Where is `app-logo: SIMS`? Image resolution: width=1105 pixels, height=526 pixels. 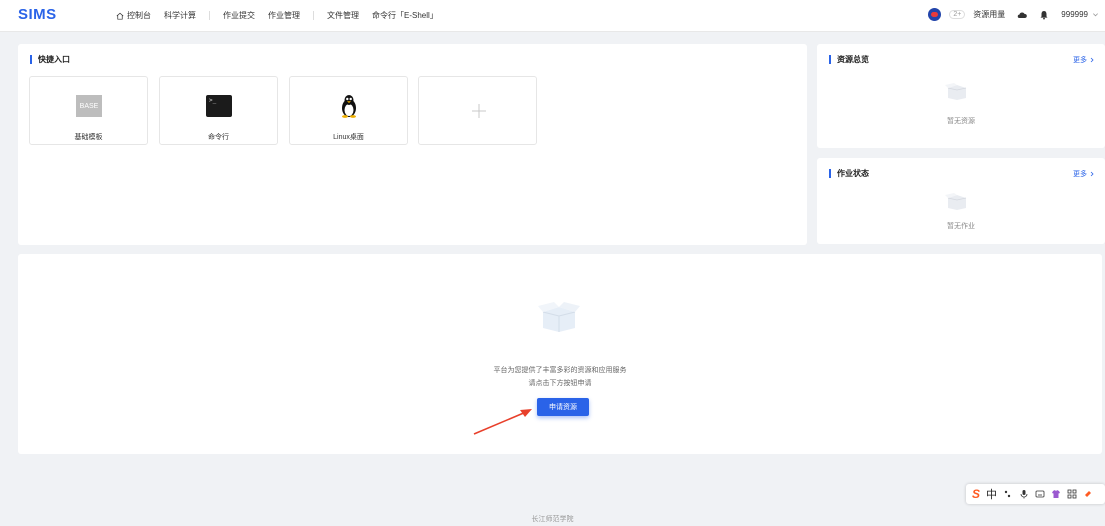
app-logo: SIMS is located at coordinates (37, 14).